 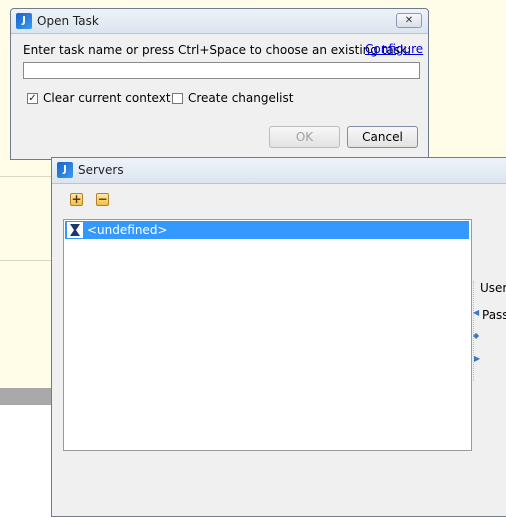 I want to click on password-label: Passw, so click(x=494, y=315).